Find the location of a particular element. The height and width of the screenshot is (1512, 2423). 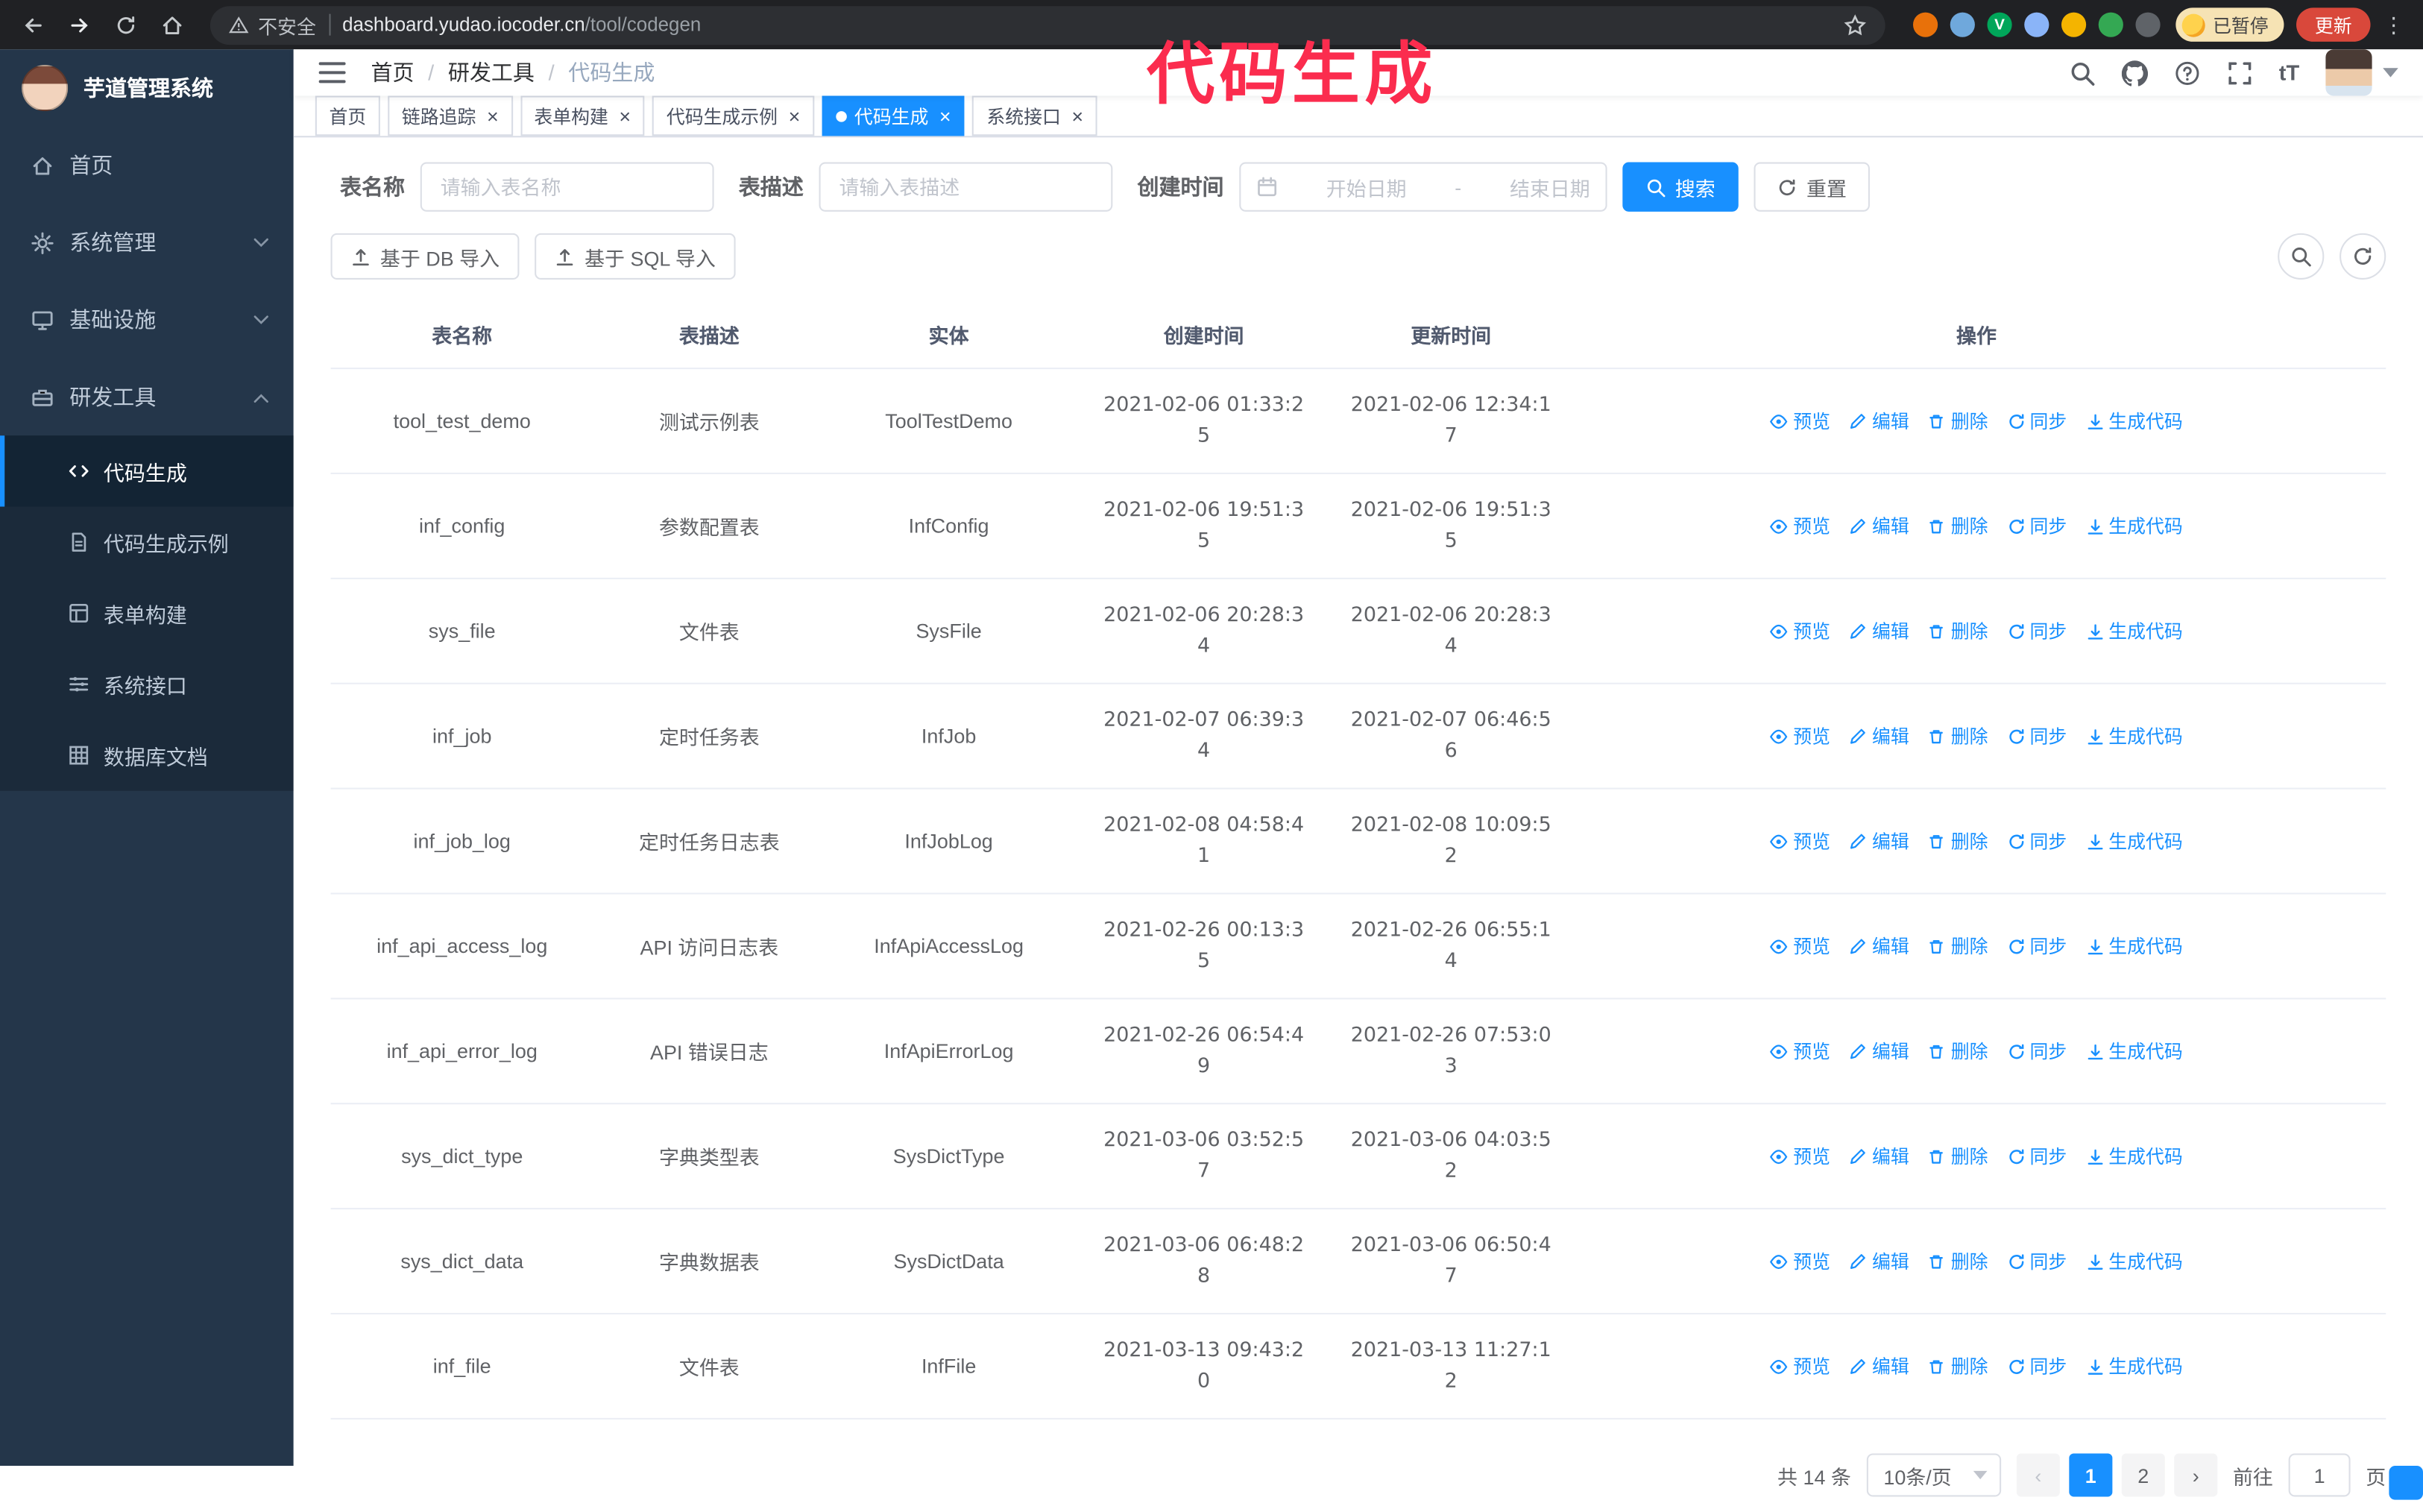

sync-paused-badge: 已暂停 is located at coordinates (2229, 24).